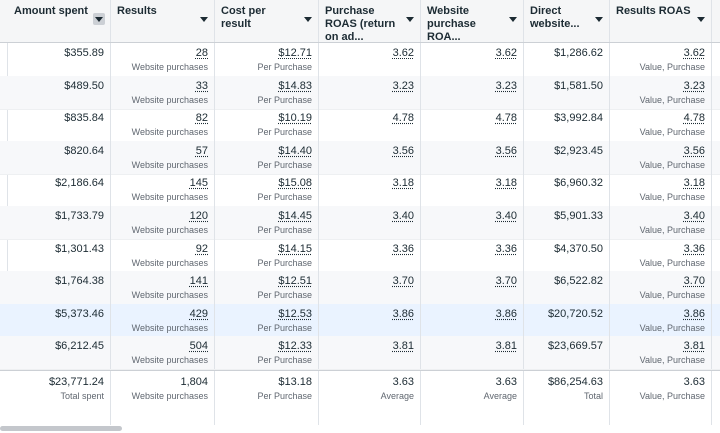 Image resolution: width=720 pixels, height=433 pixels. I want to click on cell-results: 92 Website purchases, so click(163, 255).